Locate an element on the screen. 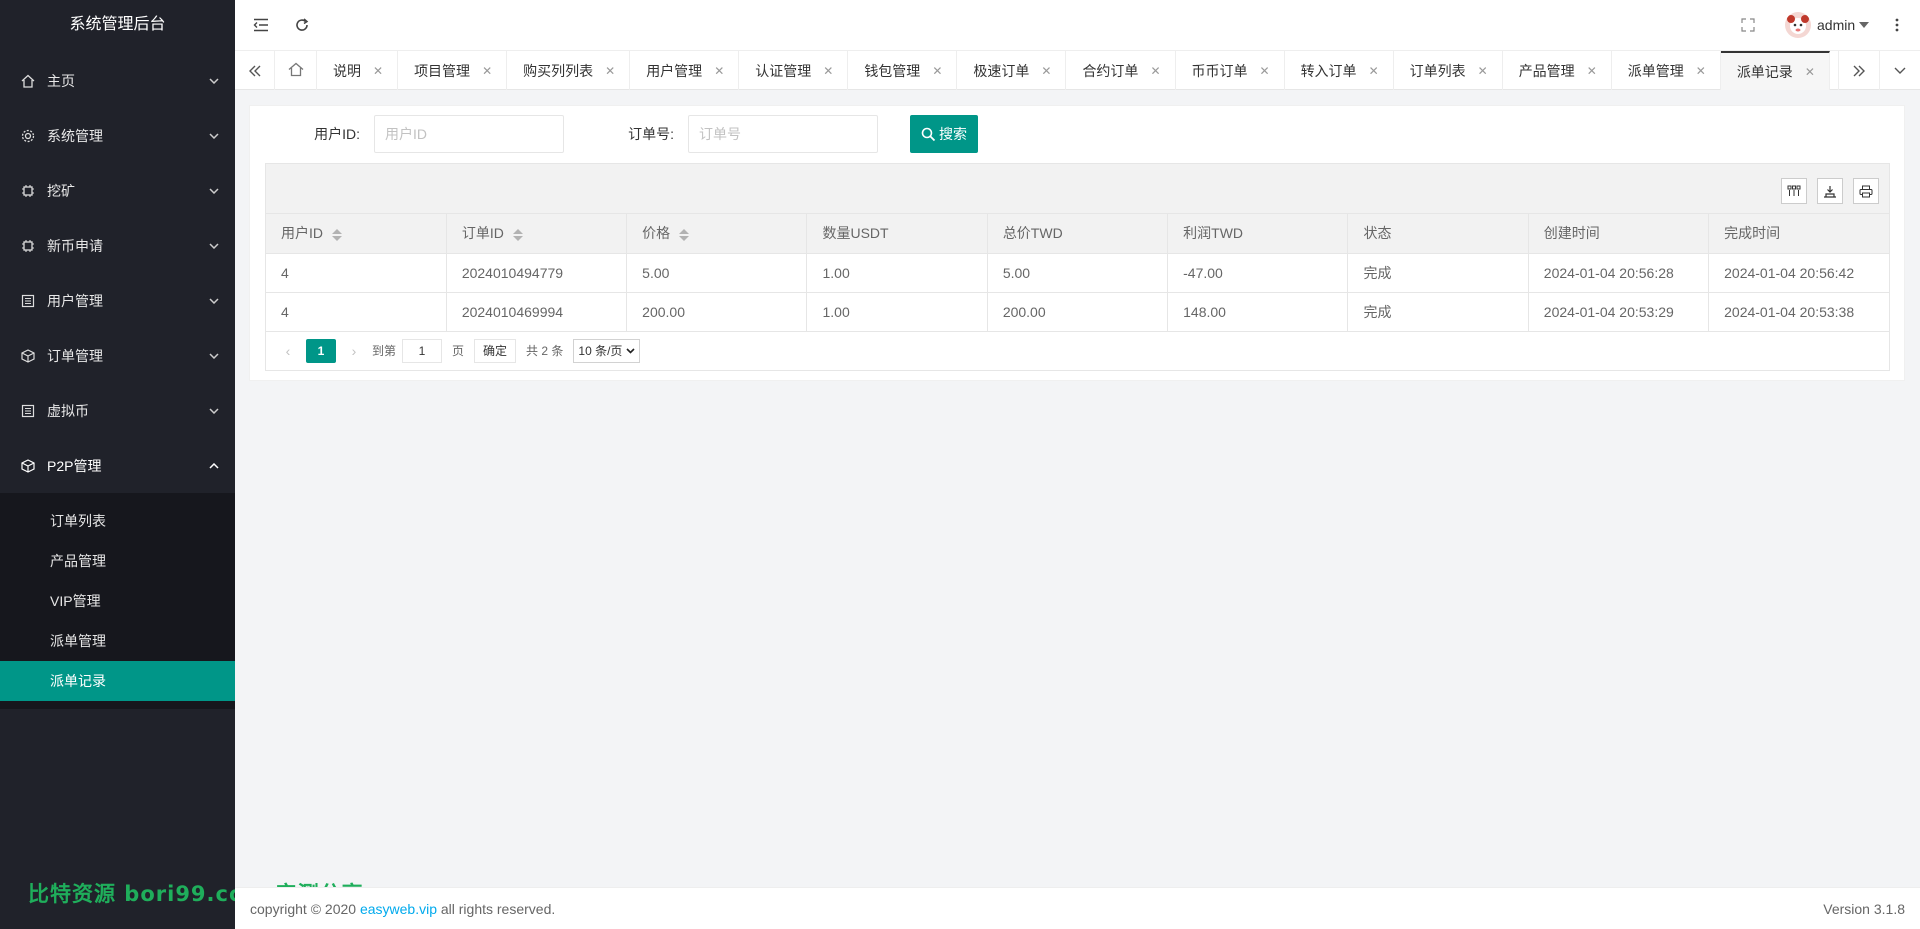 The height and width of the screenshot is (929, 1920). home-icon is located at coordinates (296, 71).